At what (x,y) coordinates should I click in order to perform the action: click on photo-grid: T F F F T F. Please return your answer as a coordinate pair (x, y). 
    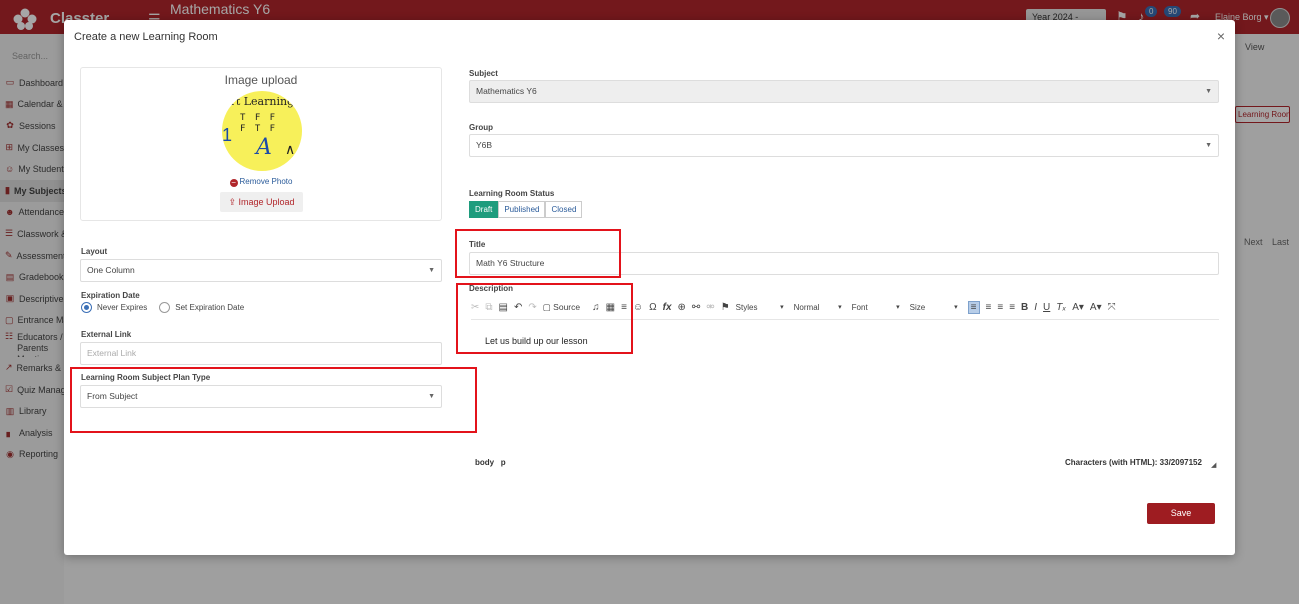
    Looking at the image, I should click on (259, 123).